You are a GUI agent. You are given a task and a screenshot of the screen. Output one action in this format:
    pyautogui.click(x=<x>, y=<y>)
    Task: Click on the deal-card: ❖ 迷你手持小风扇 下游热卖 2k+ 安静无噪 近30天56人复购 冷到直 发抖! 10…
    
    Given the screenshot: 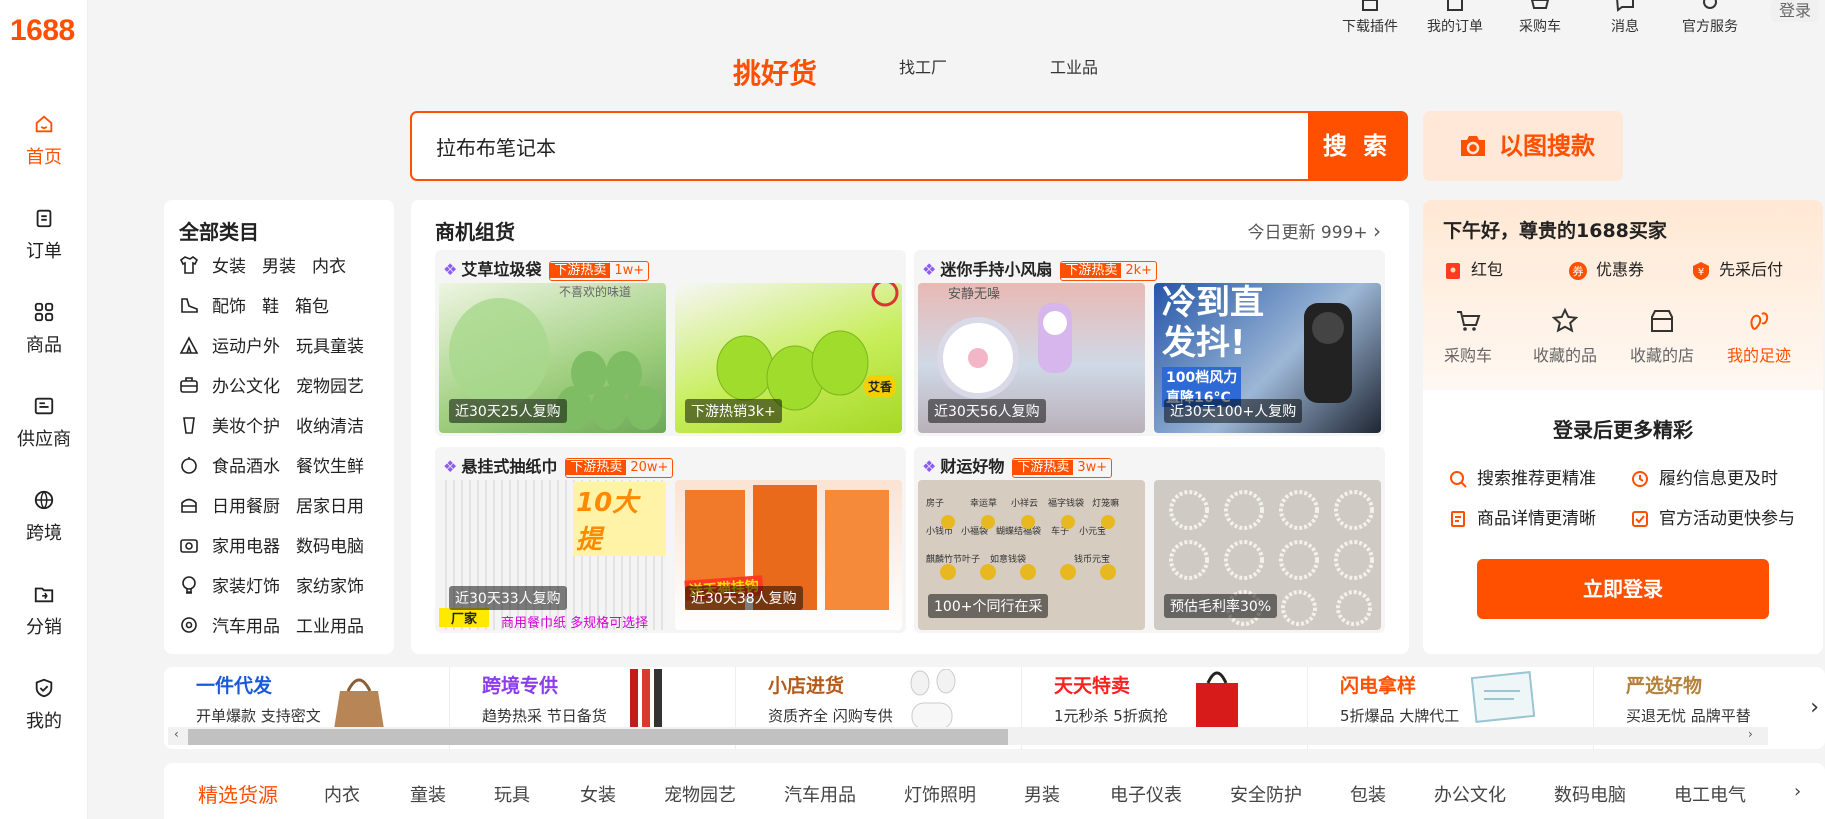 What is the action you would take?
    pyautogui.click(x=1149, y=343)
    